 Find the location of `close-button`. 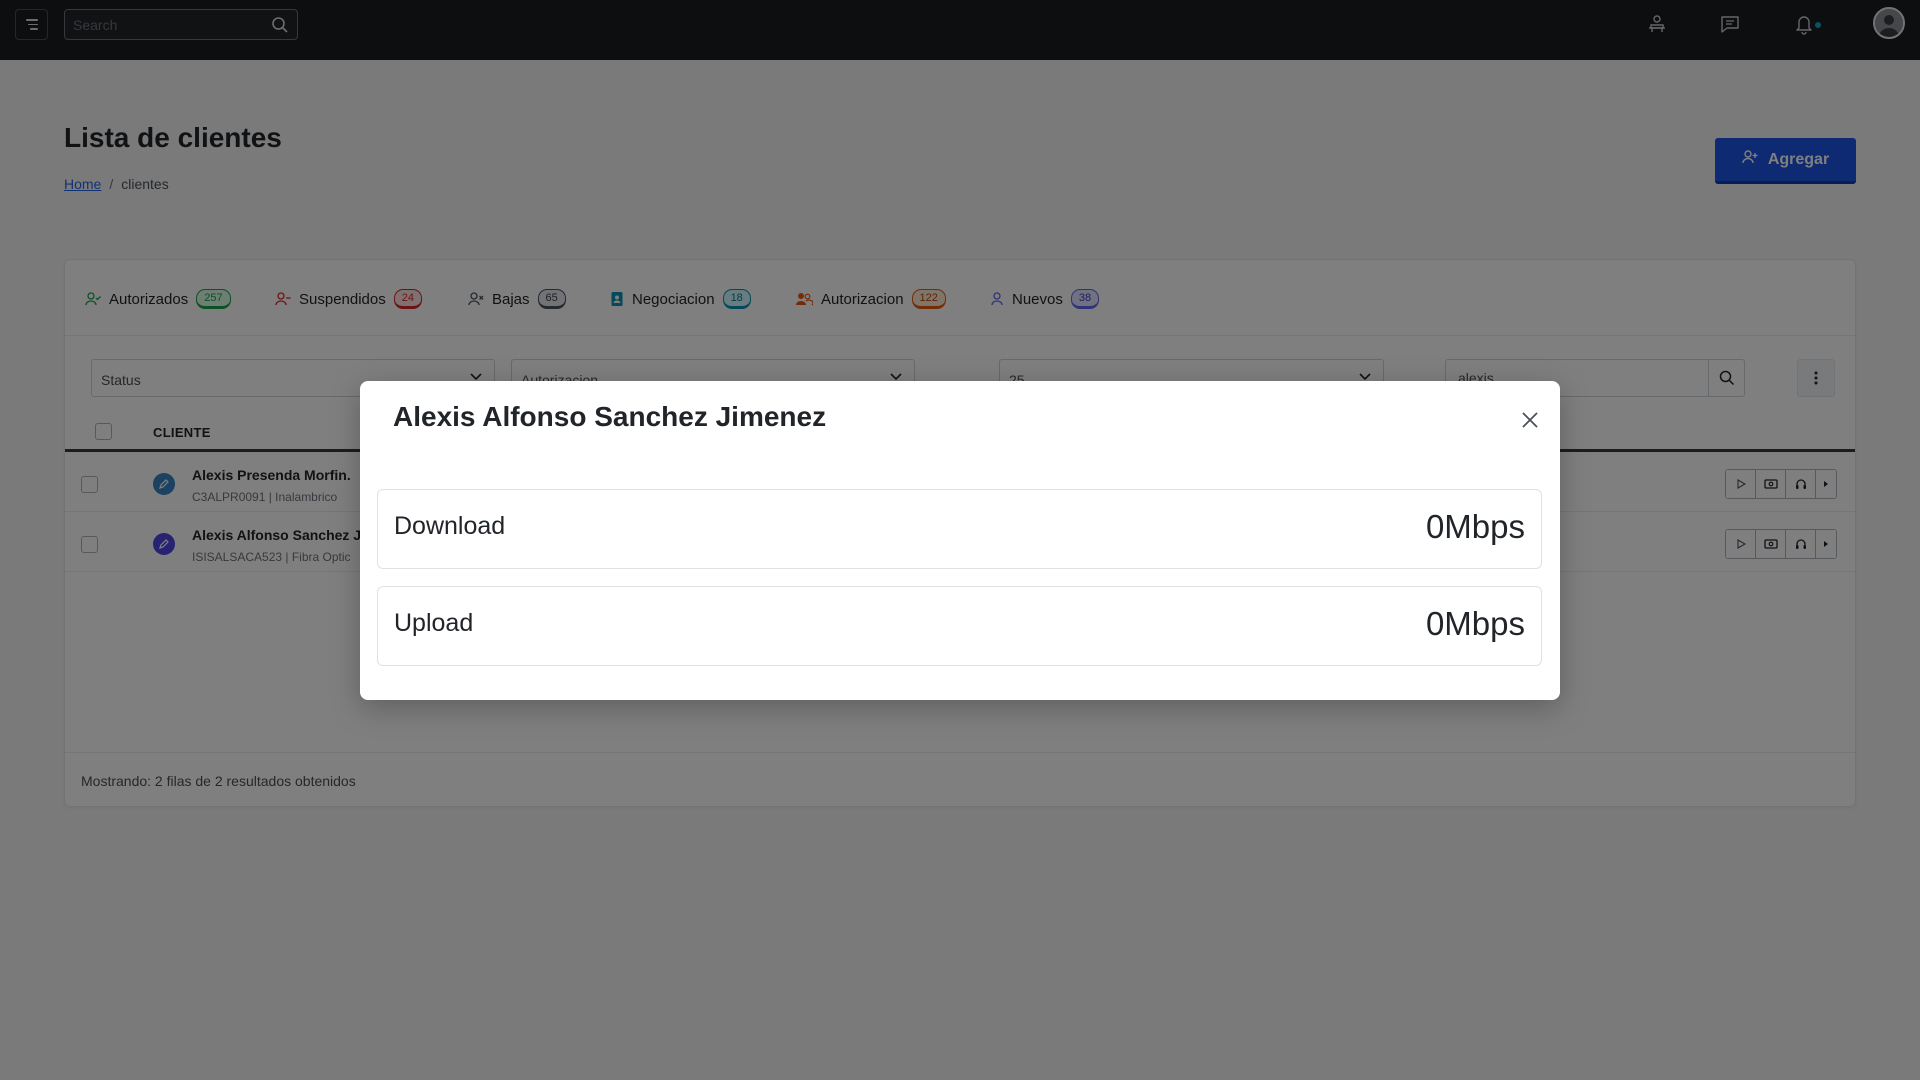

close-button is located at coordinates (1530, 420).